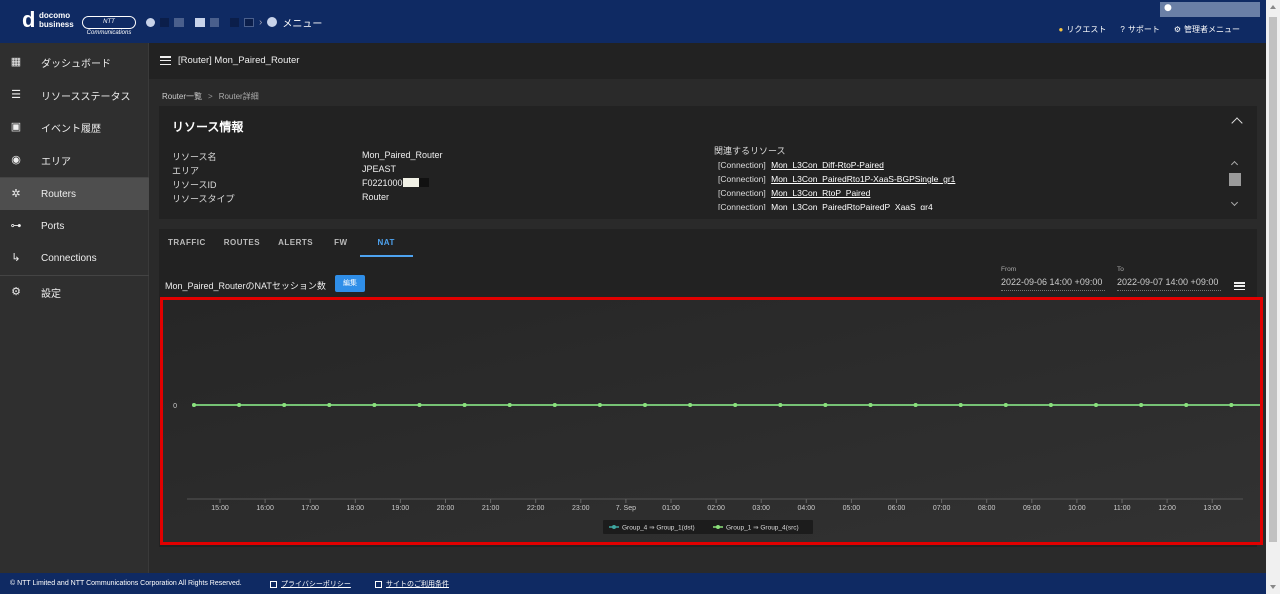 This screenshot has width=1280, height=594. What do you see at coordinates (238, 96) in the screenshot?
I see `breadcrumb-current: Router詳細` at bounding box center [238, 96].